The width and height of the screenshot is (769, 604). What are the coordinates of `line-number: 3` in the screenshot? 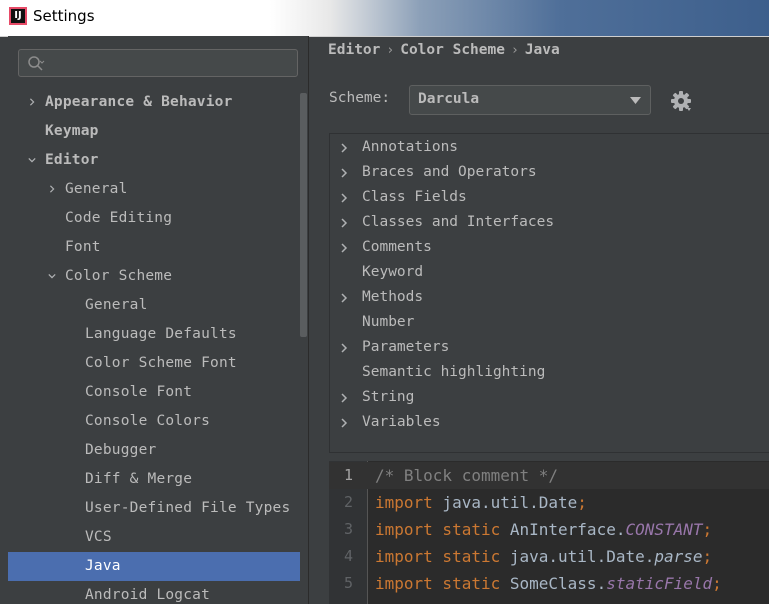 It's located at (348, 529).